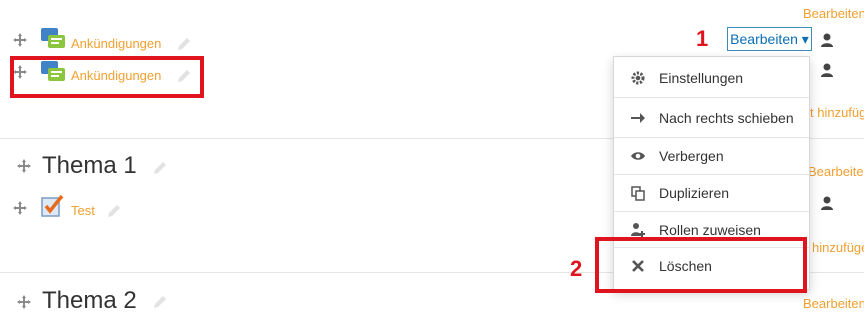 The height and width of the screenshot is (315, 864). I want to click on edit-menu-button: Bearbeiten ▾, so click(769, 39).